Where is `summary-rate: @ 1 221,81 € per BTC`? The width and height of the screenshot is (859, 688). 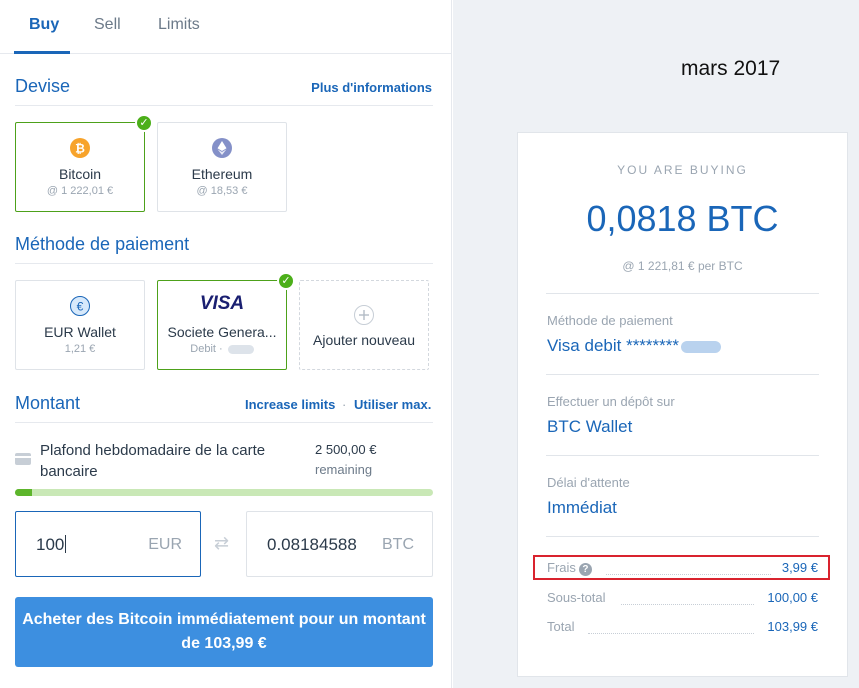 summary-rate: @ 1 221,81 € per BTC is located at coordinates (682, 266).